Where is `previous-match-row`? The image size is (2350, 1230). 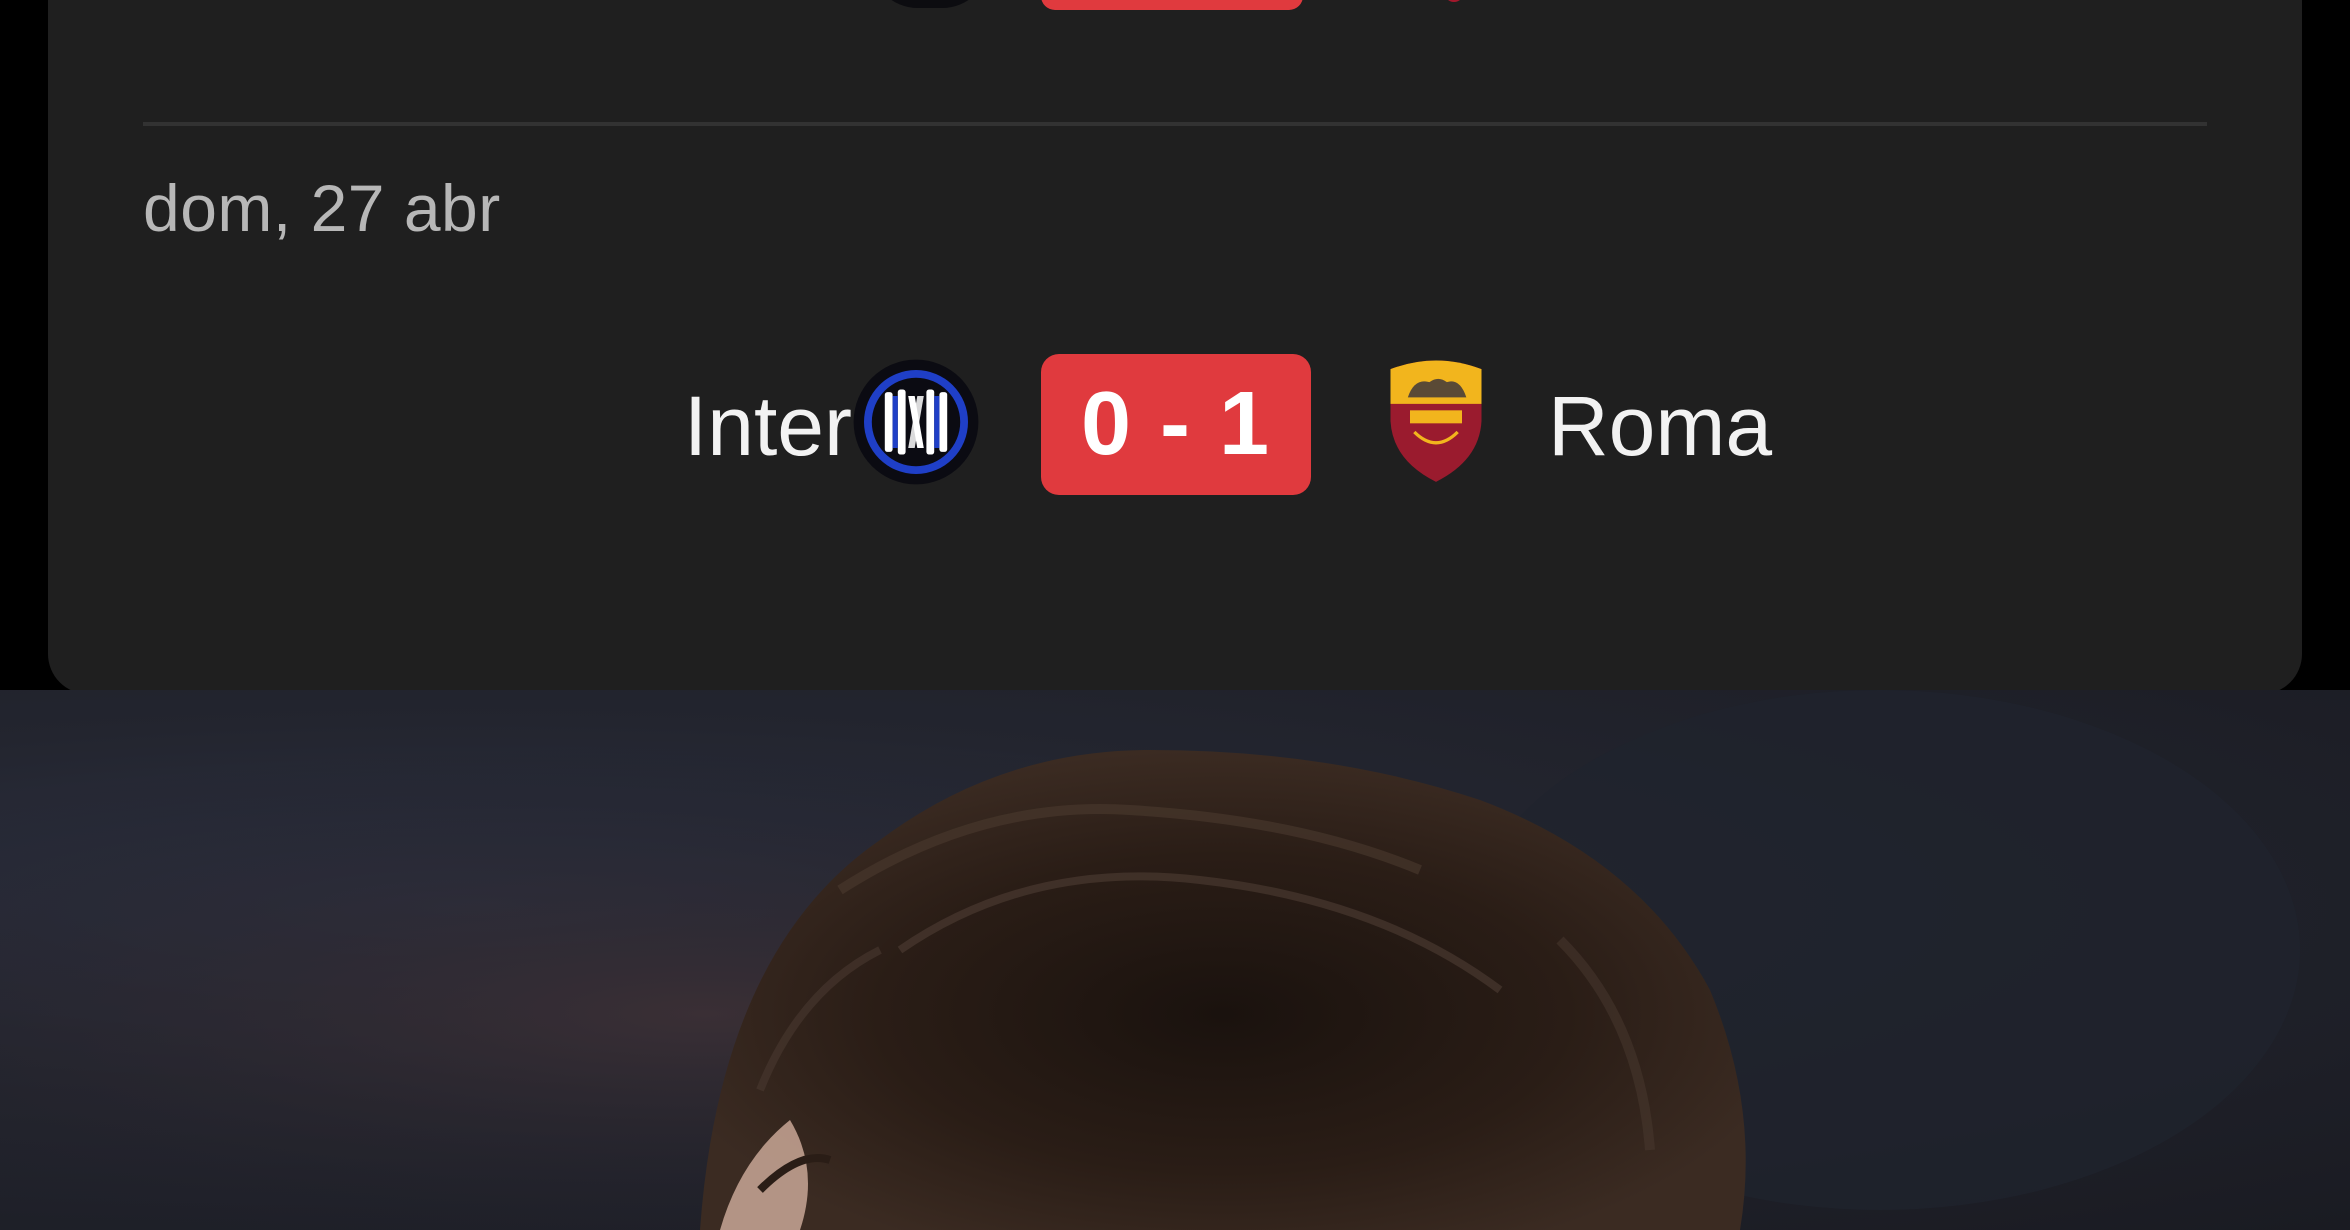 previous-match-row is located at coordinates (1175, 6).